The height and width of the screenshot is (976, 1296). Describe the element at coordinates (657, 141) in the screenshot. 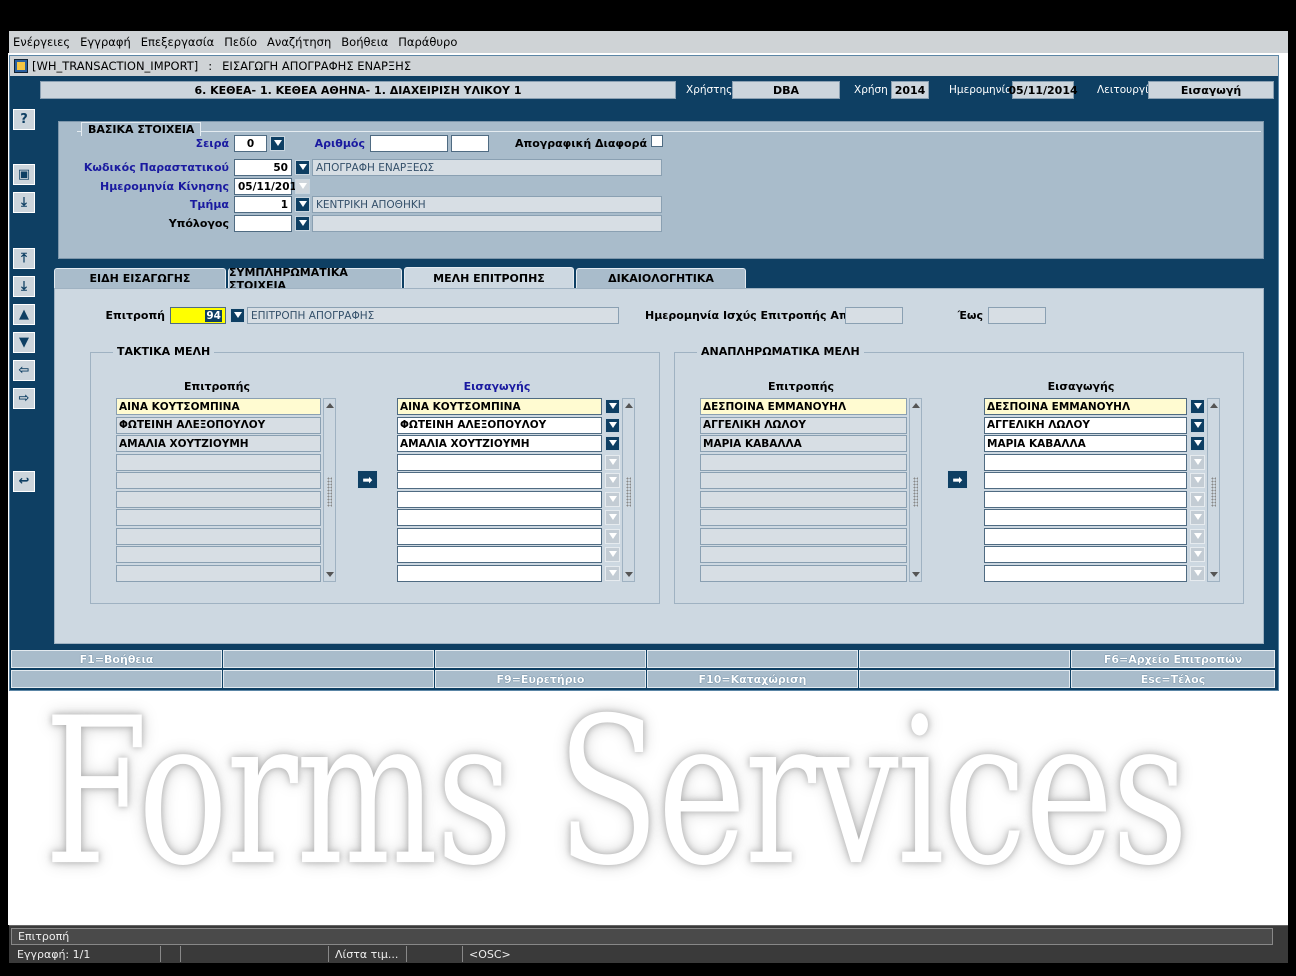

I see `inventory-diff-checkbox` at that location.